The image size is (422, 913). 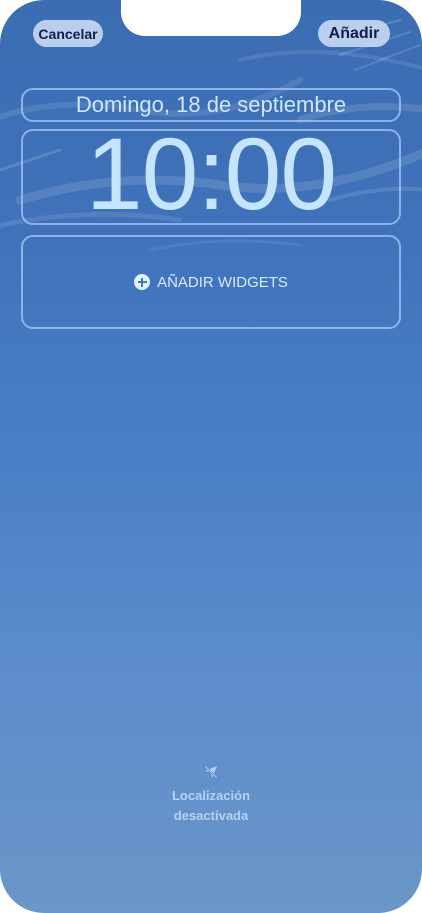 I want to click on add-widgets-label: AÑADIR WIDGETS, so click(x=222, y=282).